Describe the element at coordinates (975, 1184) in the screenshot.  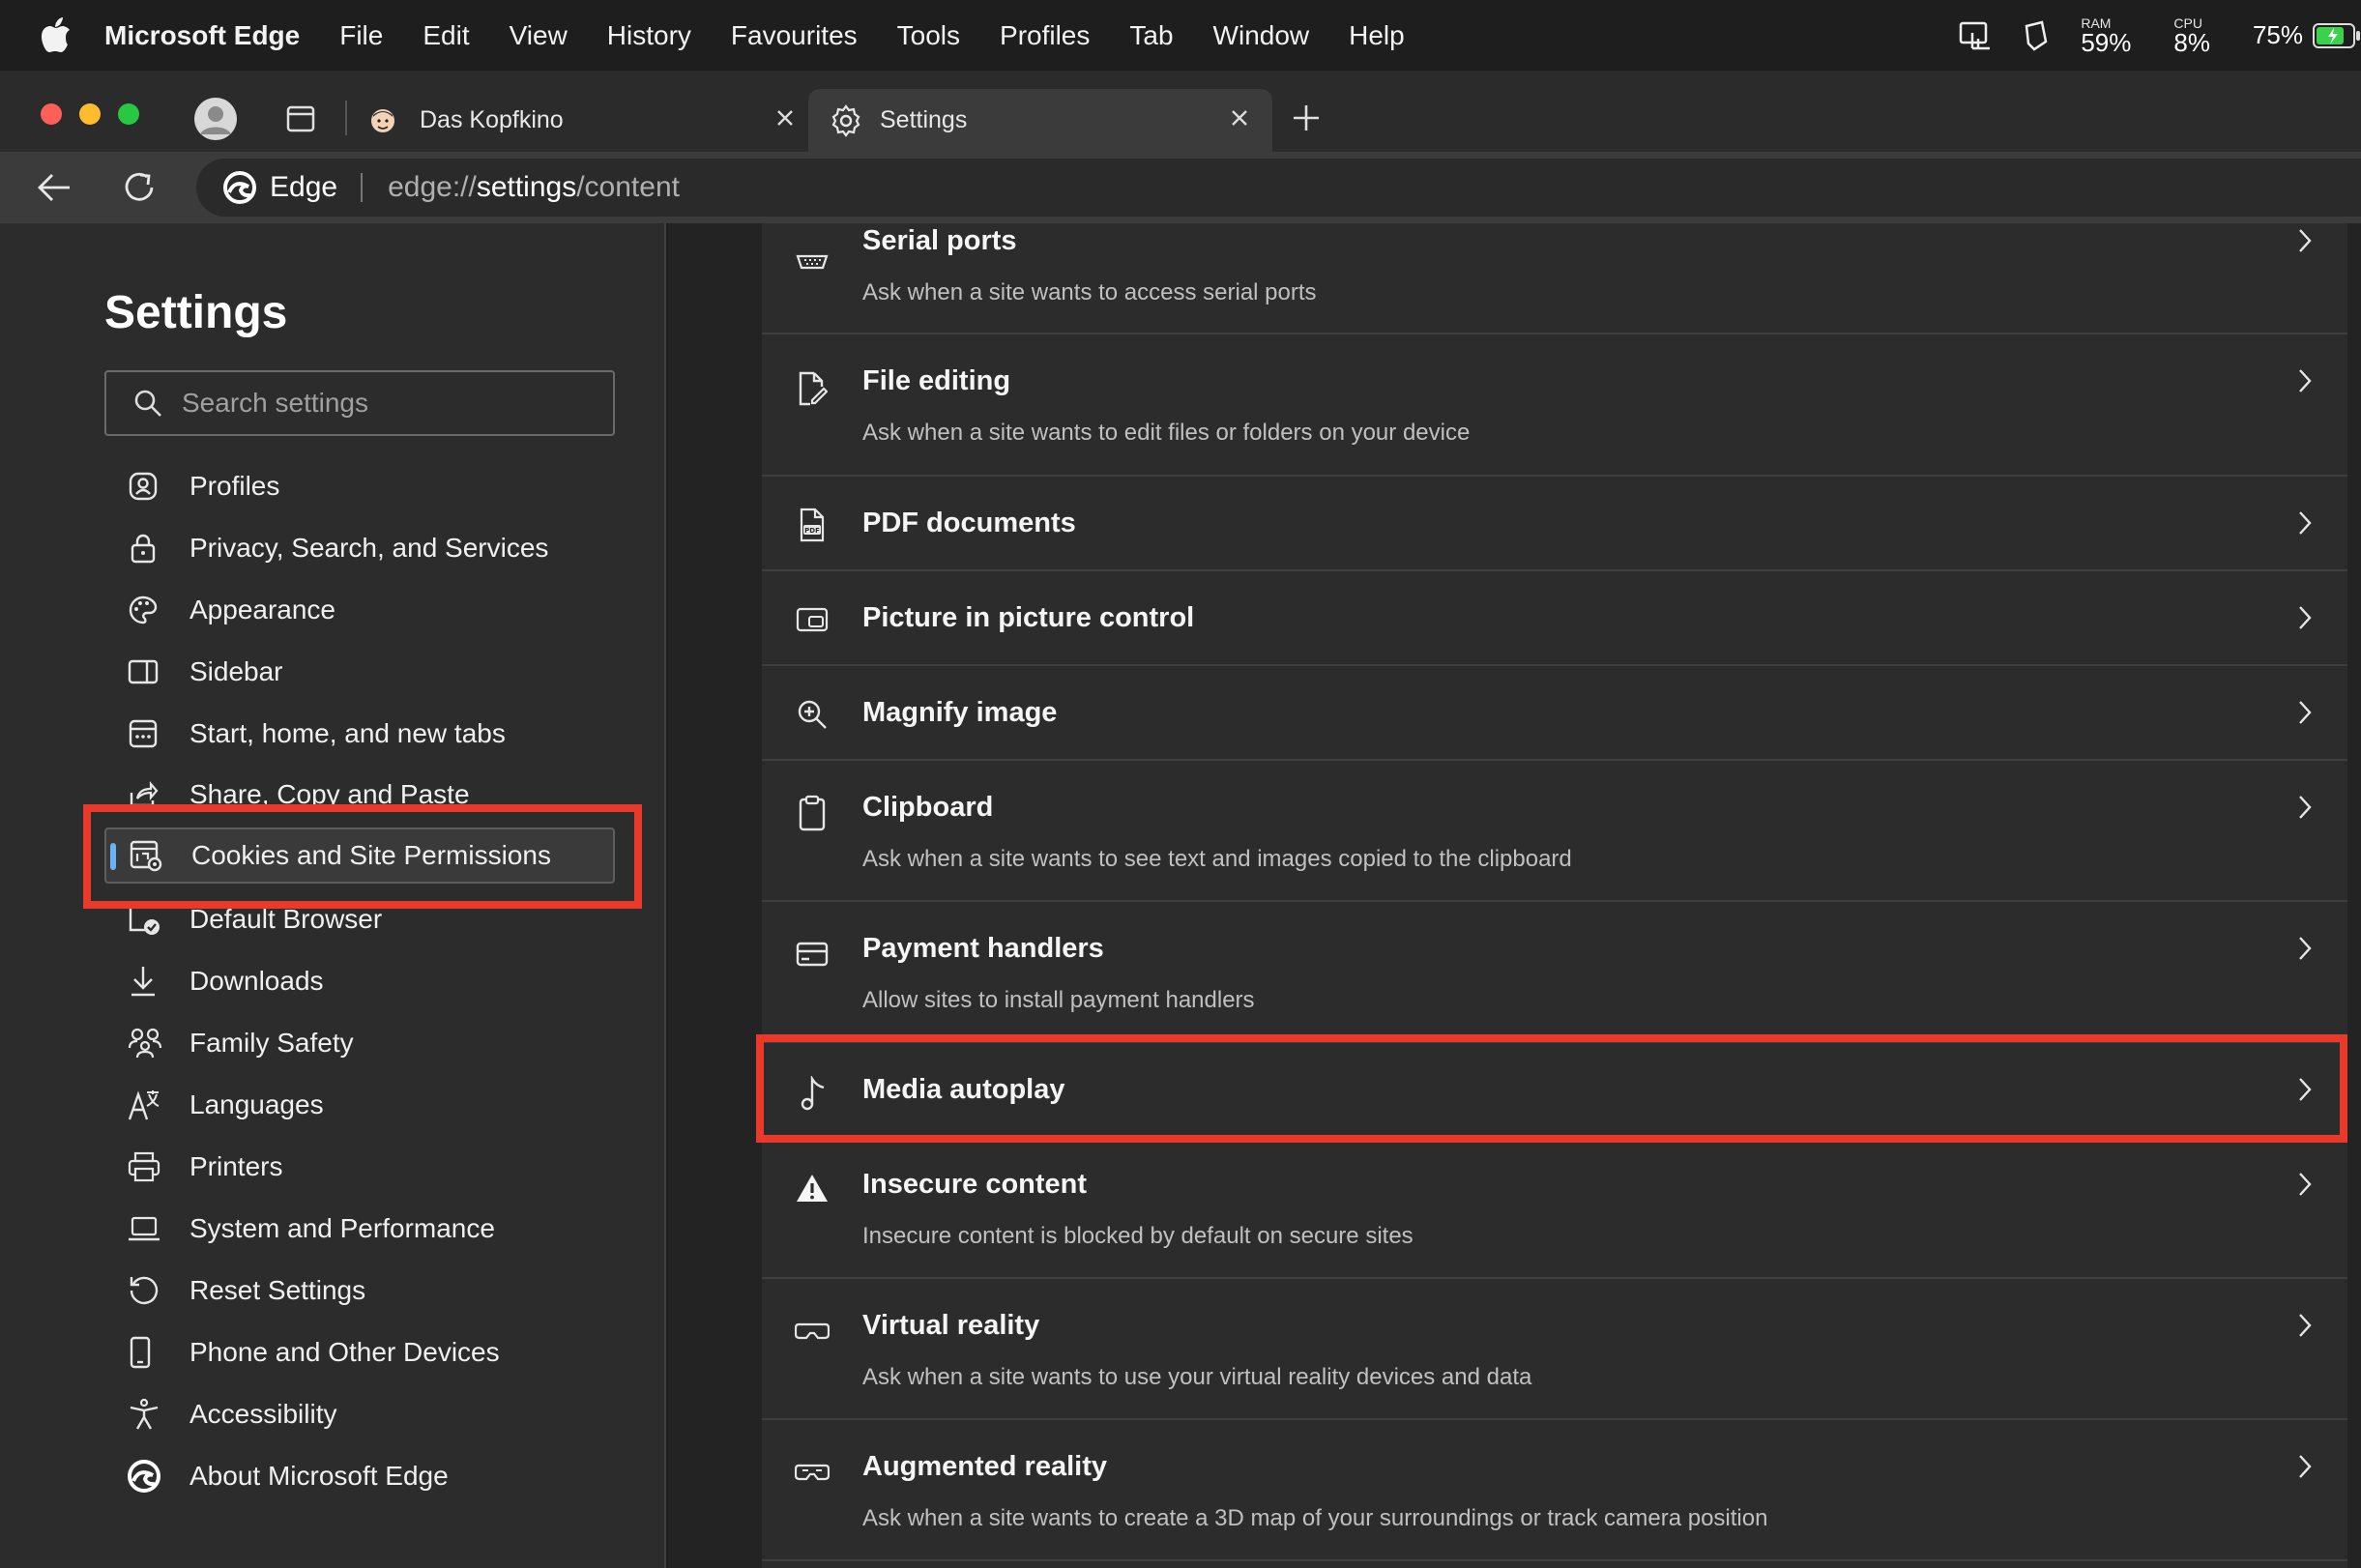
I see `permission-title: Insecure content` at that location.